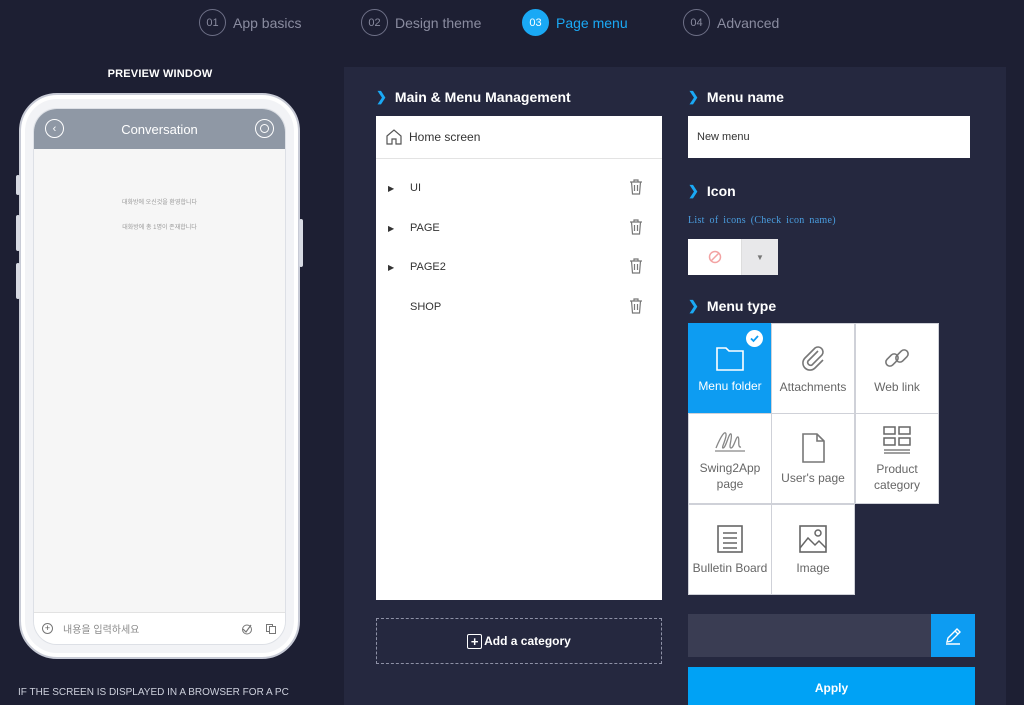 This screenshot has height=705, width=1024. I want to click on icon-list-link: List of icons (Check icon name), so click(762, 220).